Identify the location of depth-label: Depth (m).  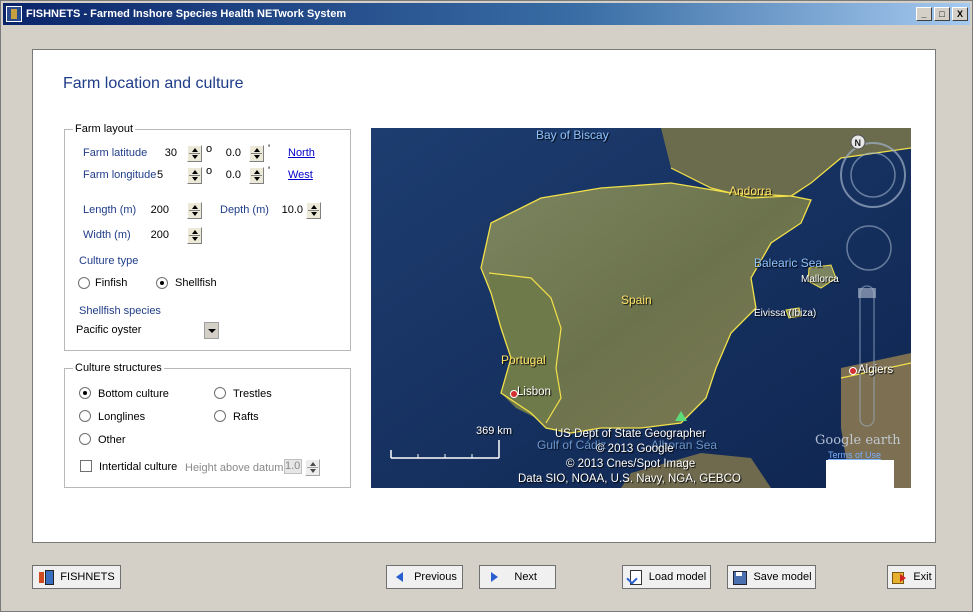
(244, 210).